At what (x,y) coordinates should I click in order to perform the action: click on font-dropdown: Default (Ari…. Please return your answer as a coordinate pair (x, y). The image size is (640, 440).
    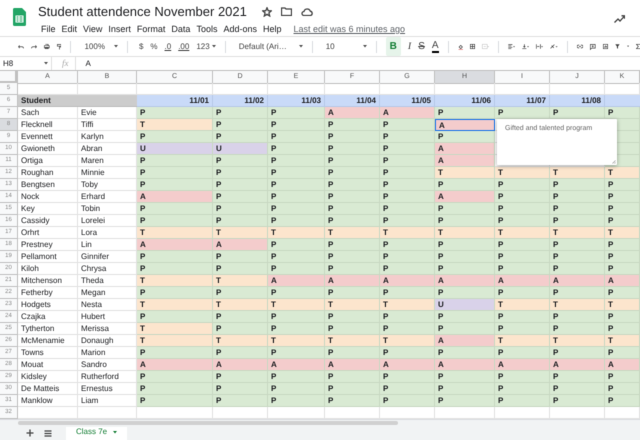
    Looking at the image, I should click on (262, 46).